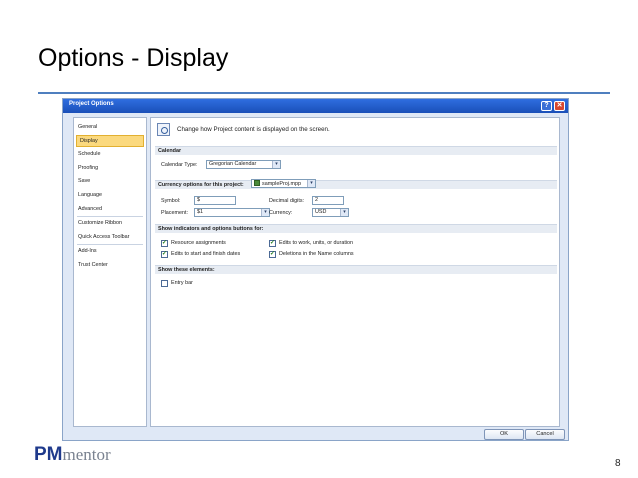  I want to click on pmmentor-logo: PMmentor, so click(72, 455).